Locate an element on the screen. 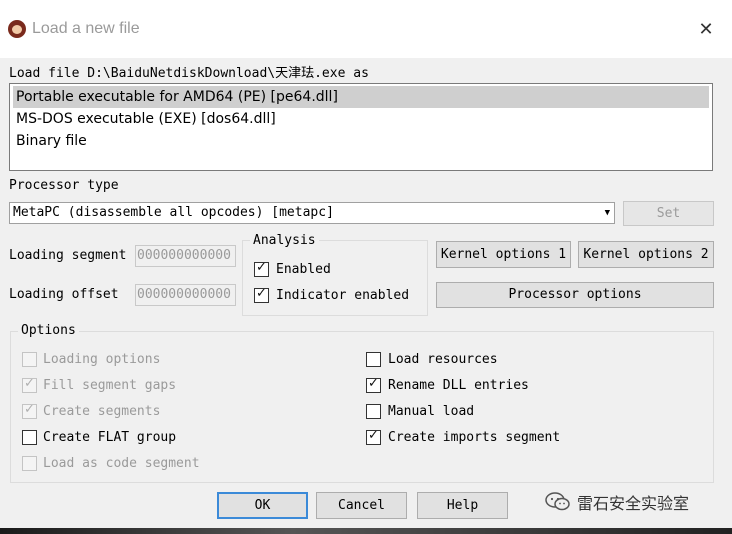 The image size is (732, 534). loading-segment-label: Loading segment is located at coordinates (68, 255).